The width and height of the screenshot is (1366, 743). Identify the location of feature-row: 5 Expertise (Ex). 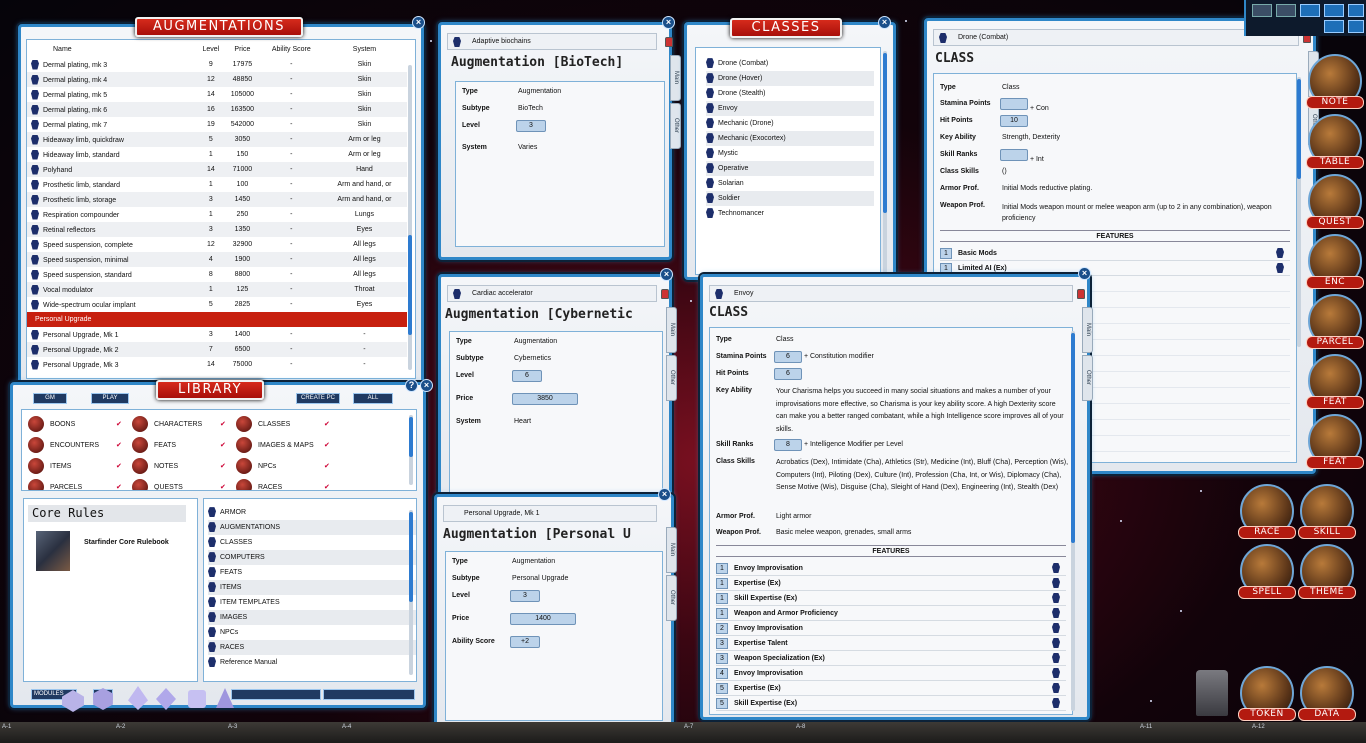
(891, 688).